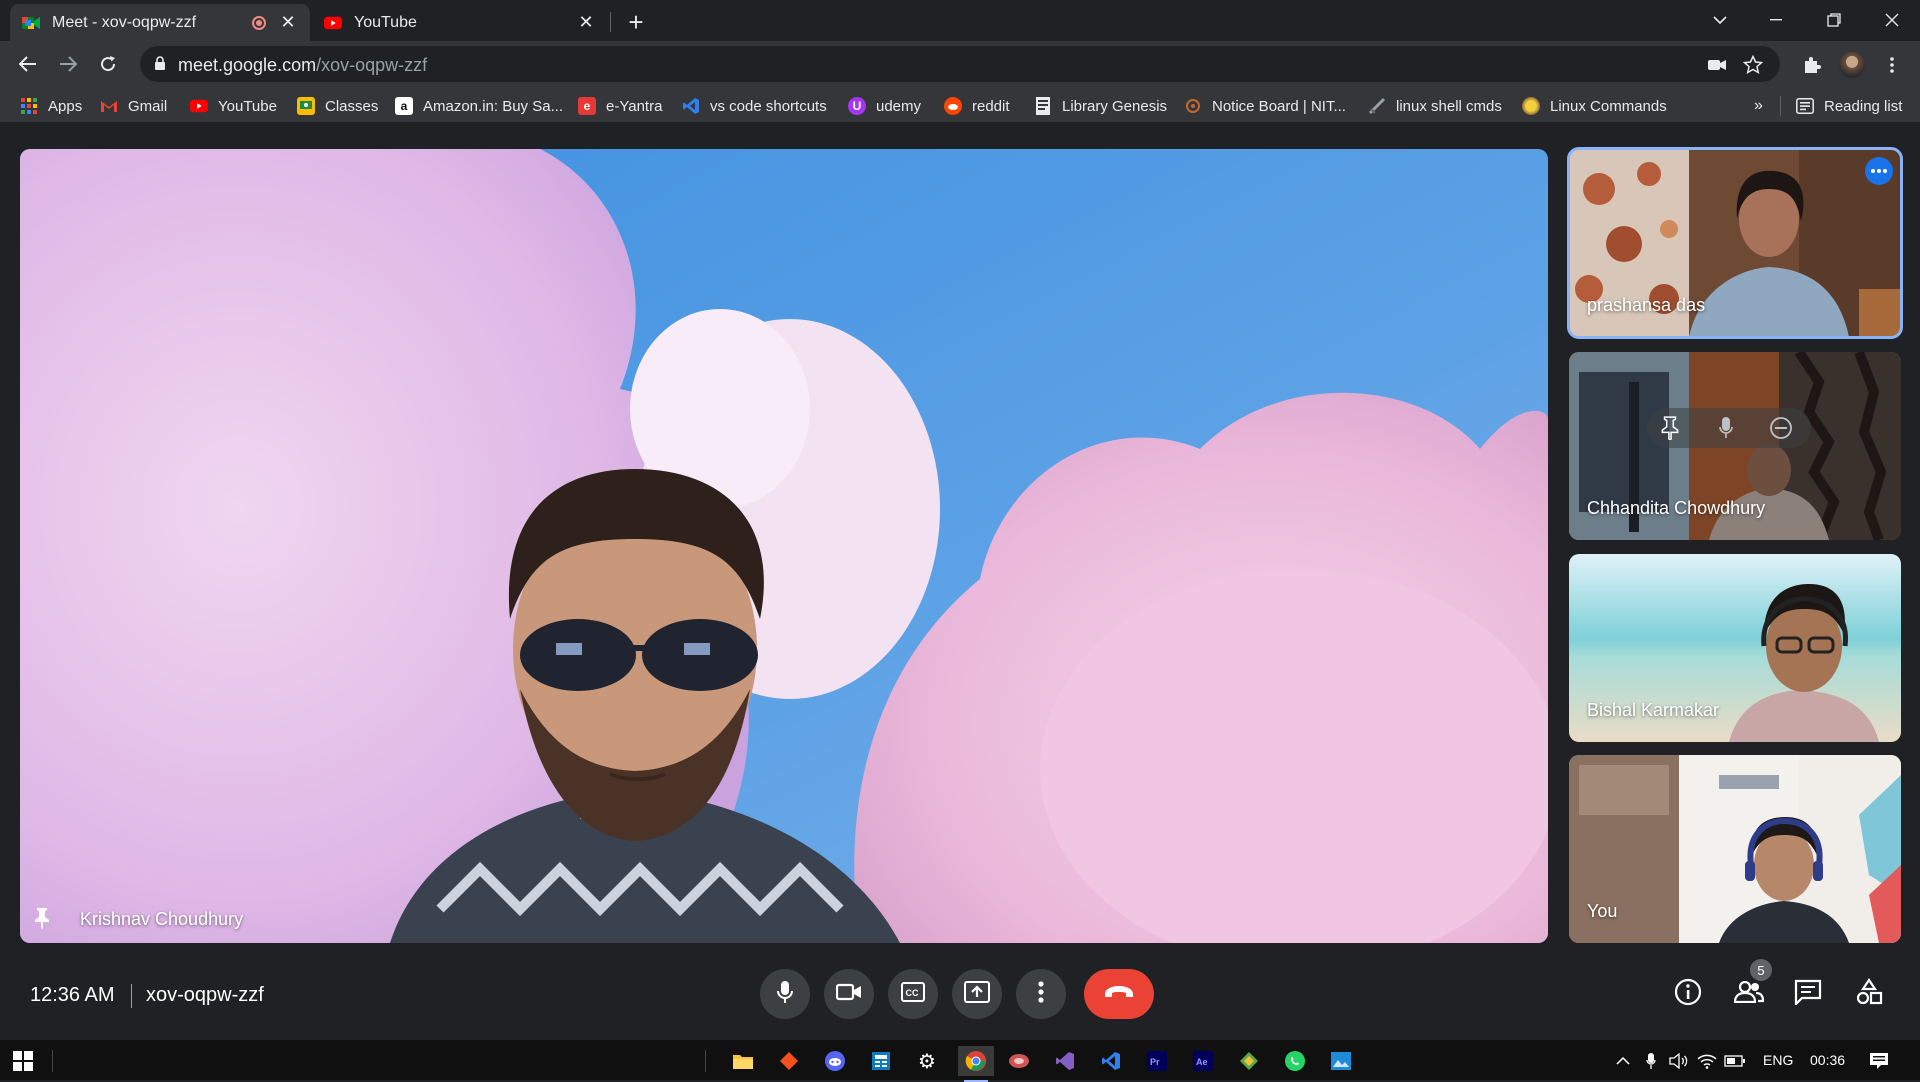  What do you see at coordinates (1531, 106) in the screenshot?
I see `linux-icon` at bounding box center [1531, 106].